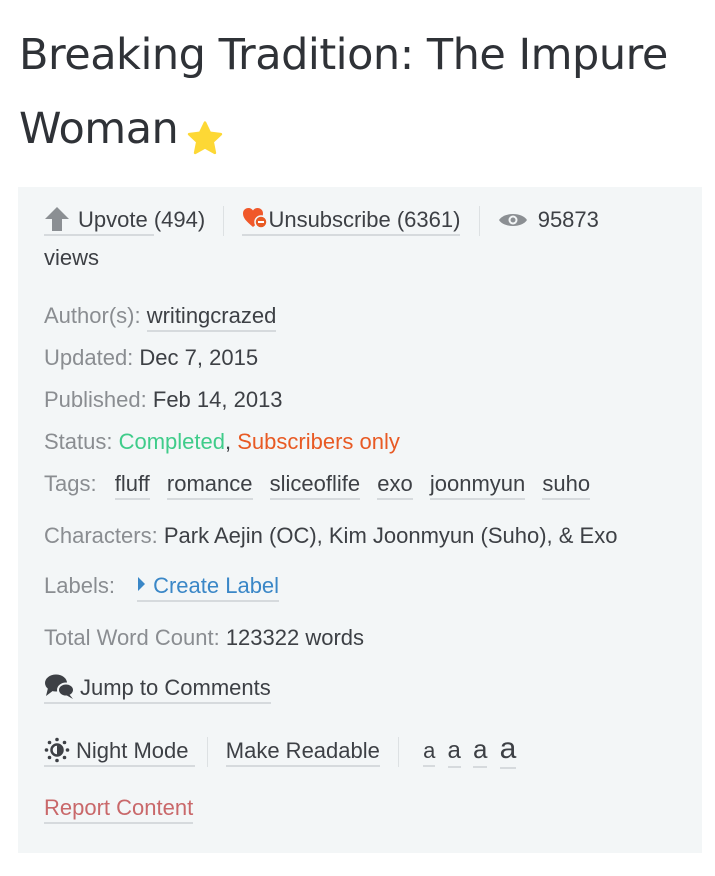 This screenshot has width=715, height=876. Describe the element at coordinates (89, 357) in the screenshot. I see `updated-label: Updated:` at that location.